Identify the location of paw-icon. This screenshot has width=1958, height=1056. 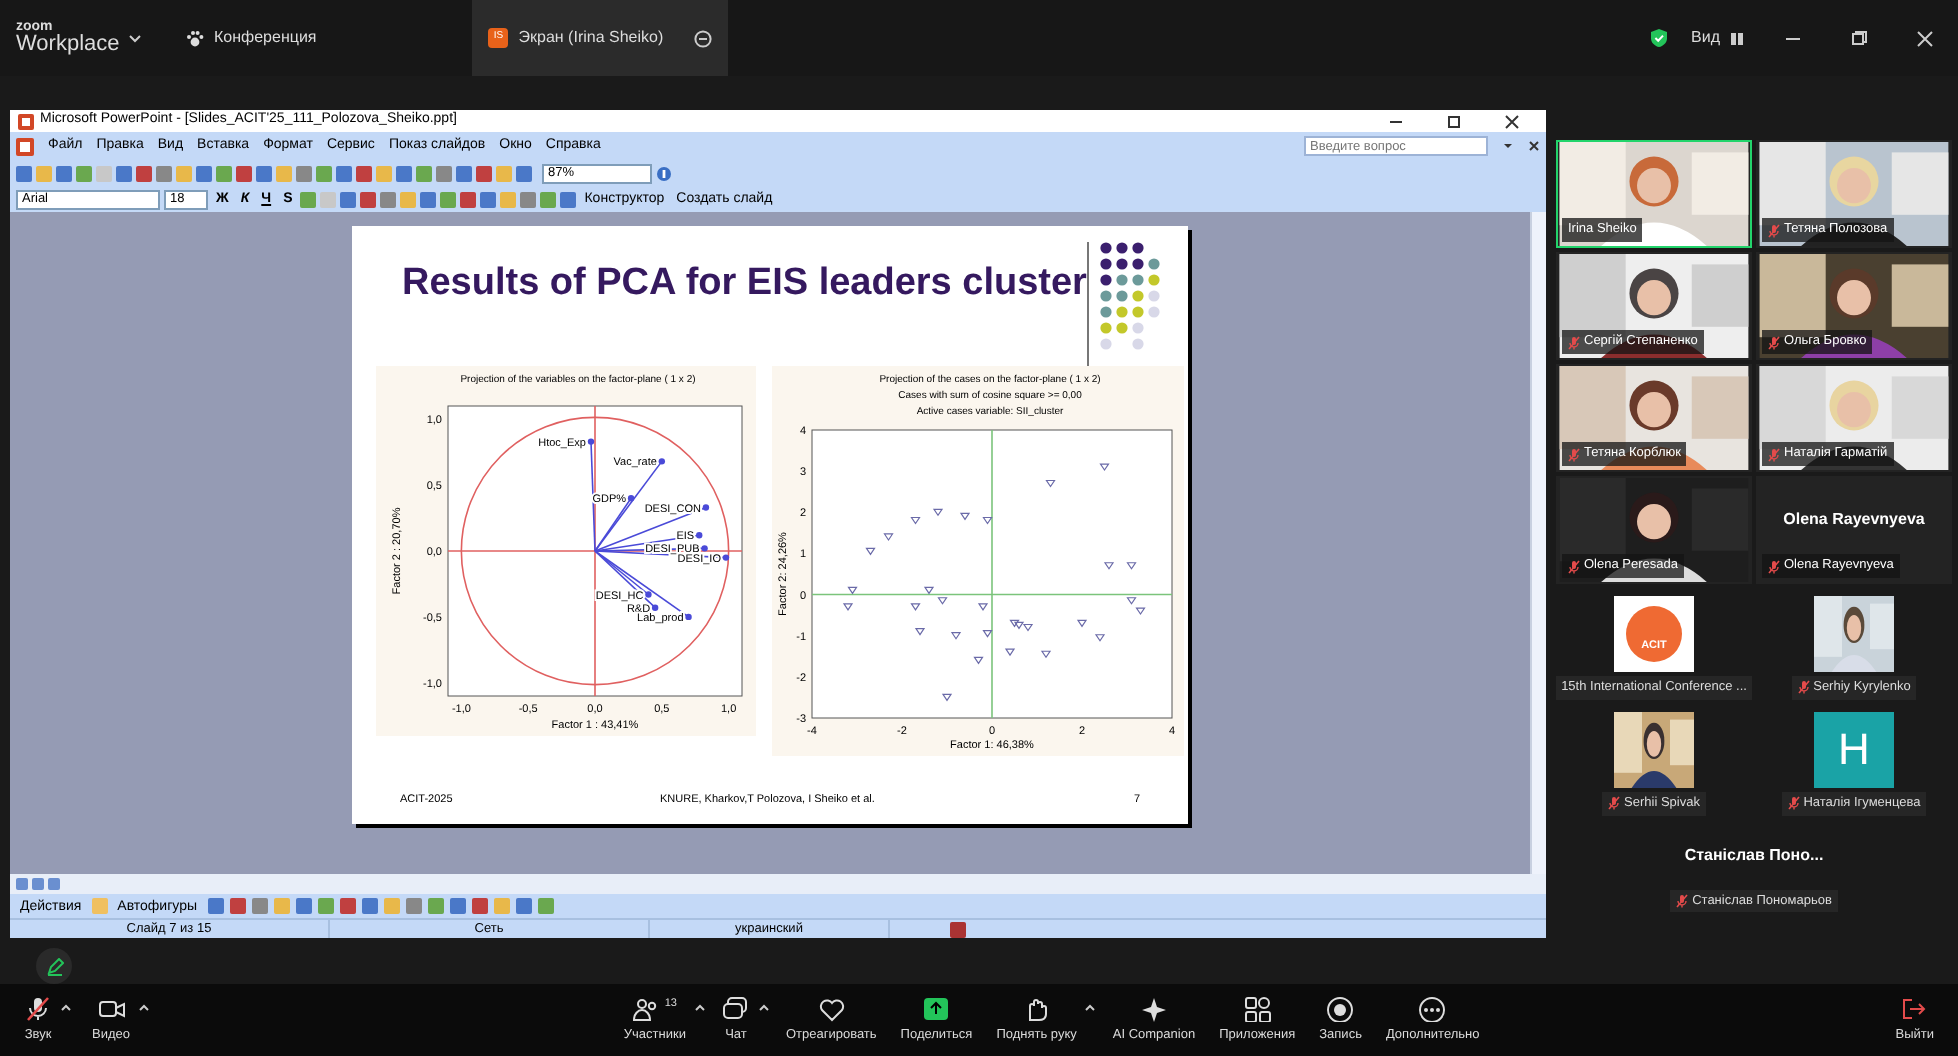
(195, 38).